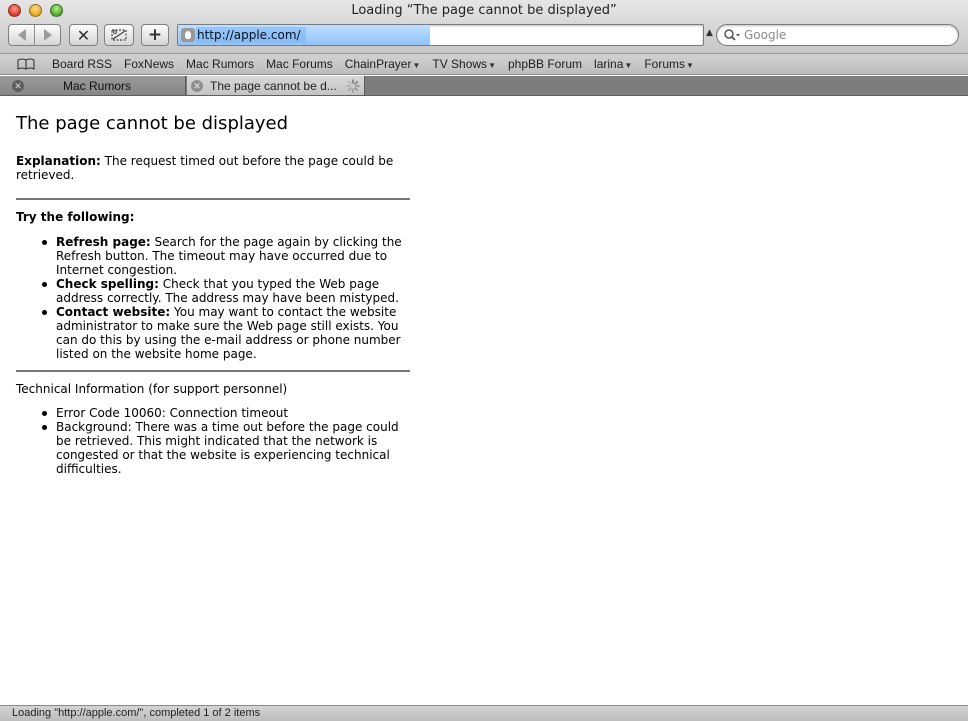 The width and height of the screenshot is (968, 721). I want to click on bookmark-label: TV Shows, so click(460, 64).